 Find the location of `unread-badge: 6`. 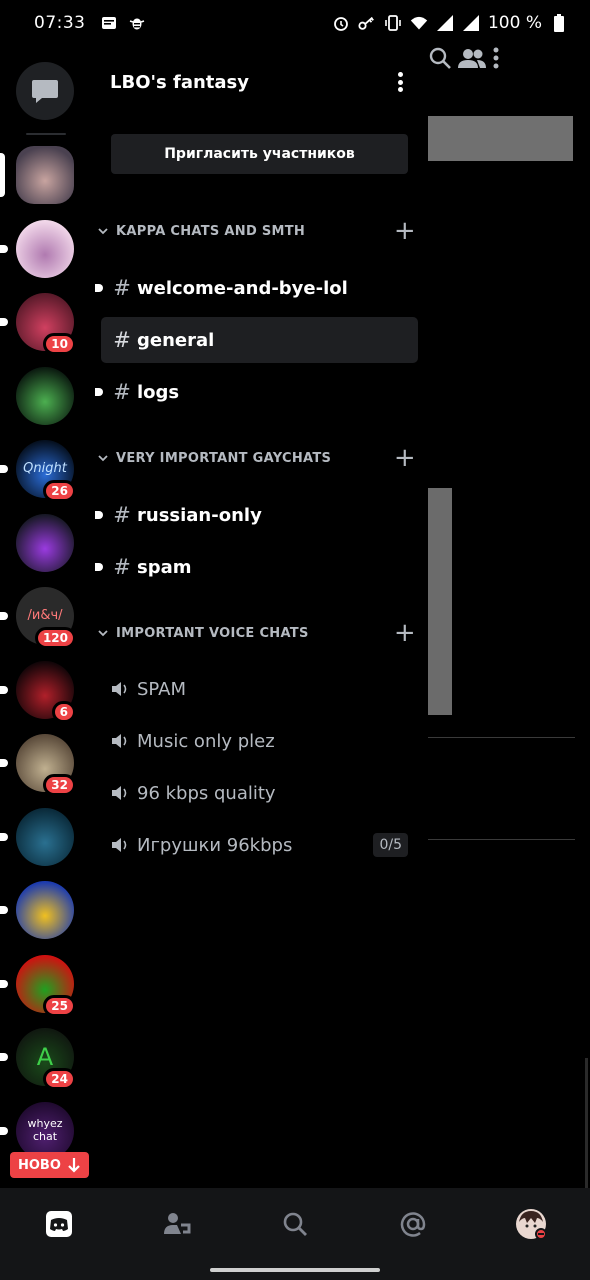

unread-badge: 6 is located at coordinates (63, 711).